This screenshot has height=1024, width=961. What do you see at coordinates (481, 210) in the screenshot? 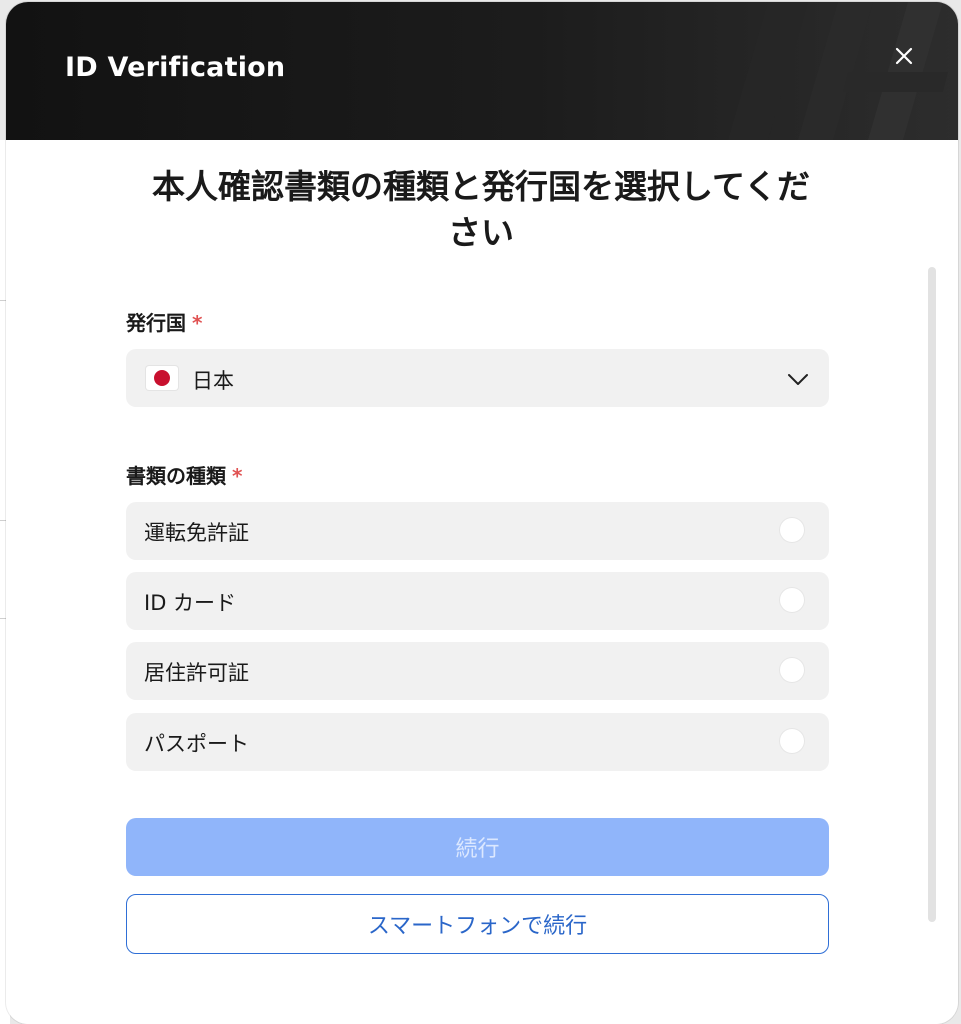
I see `page-heading: 本人確認書類の種類と発行国を選択してくだ さい` at bounding box center [481, 210].